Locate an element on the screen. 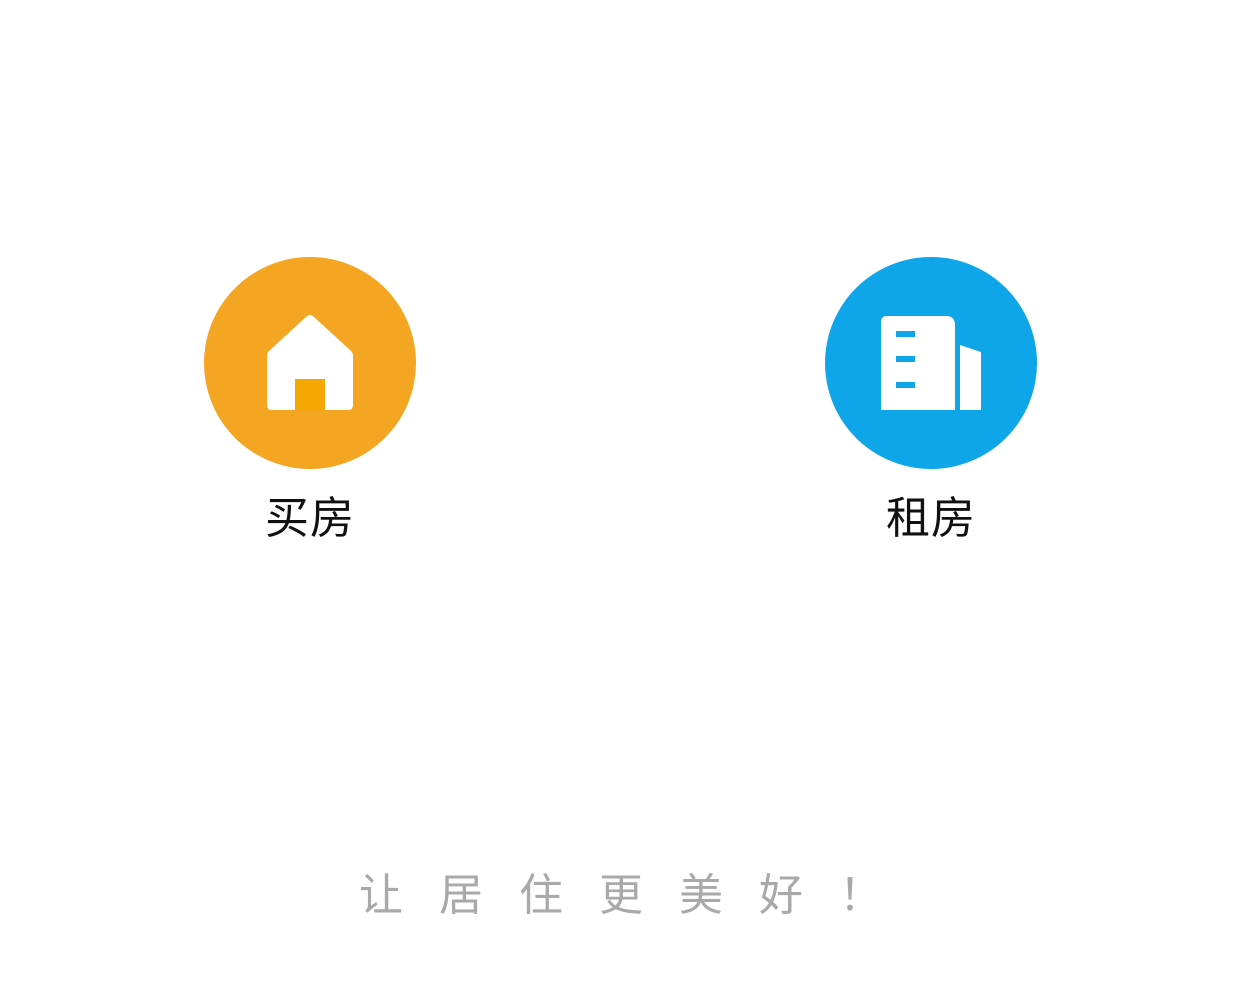 The image size is (1242, 986). building-icon is located at coordinates (931, 363).